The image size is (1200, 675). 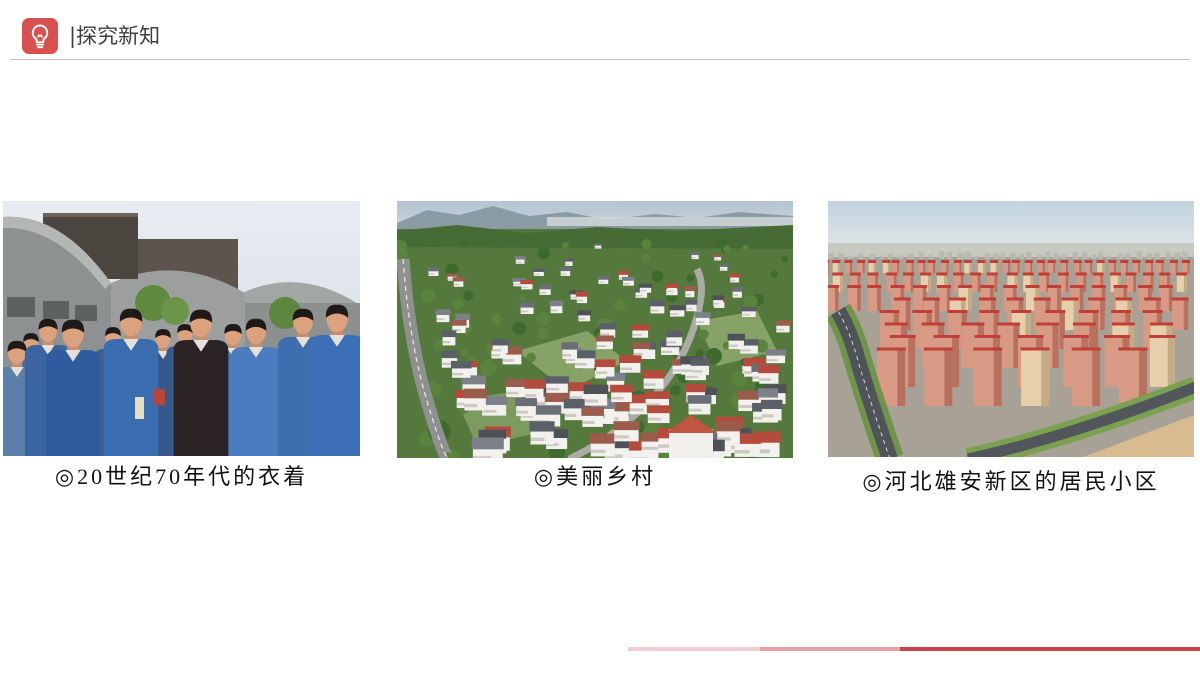 What do you see at coordinates (181, 380) in the screenshot?
I see `group-of-people` at bounding box center [181, 380].